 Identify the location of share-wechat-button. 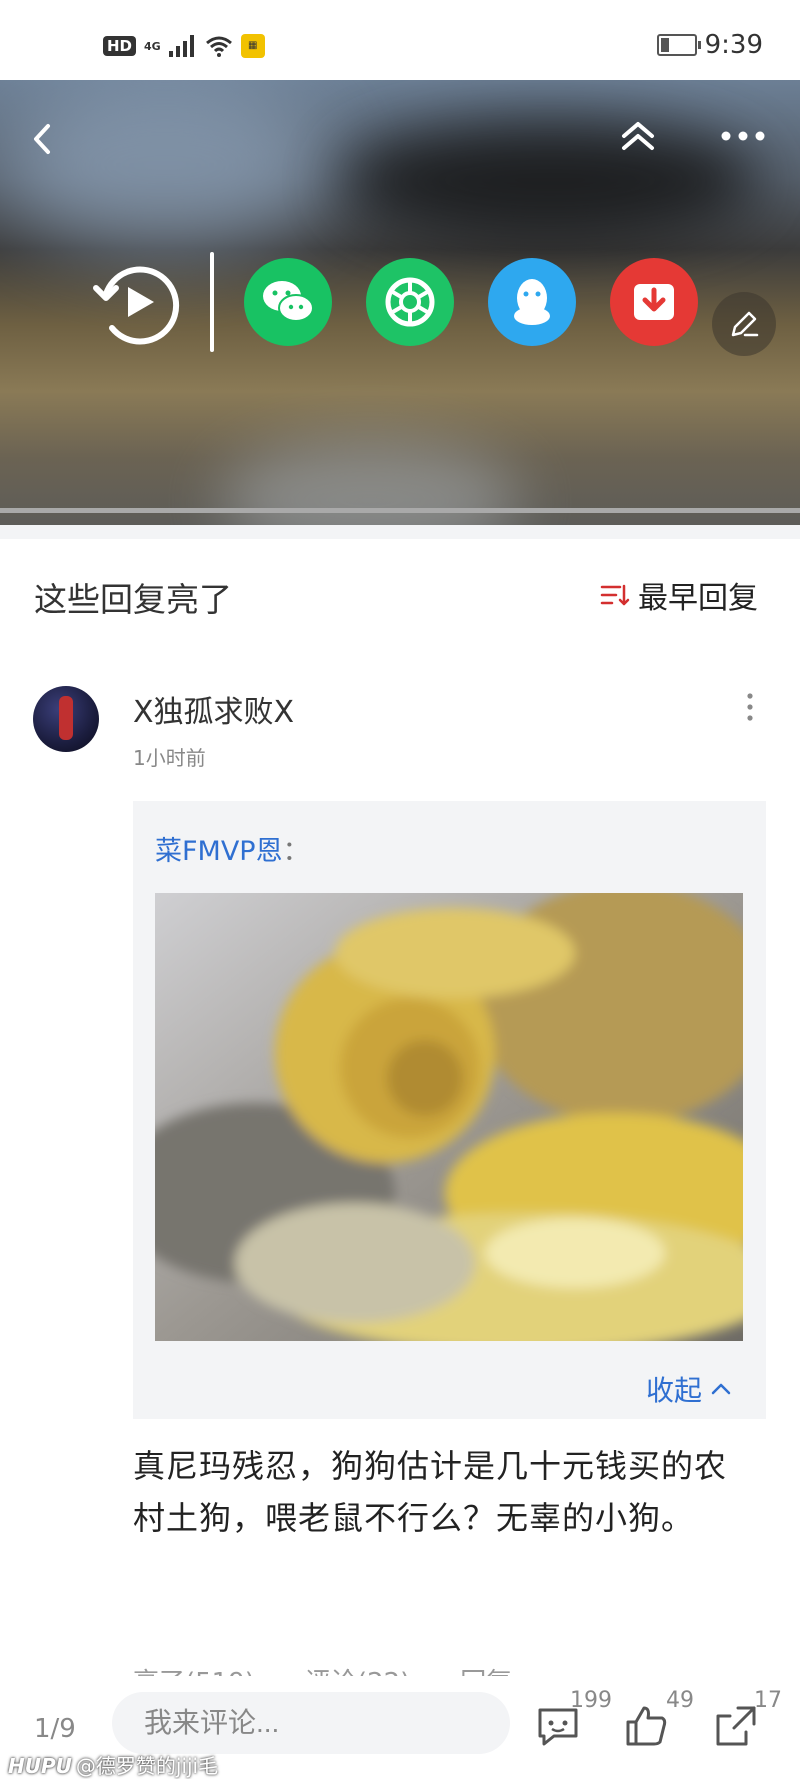
(288, 302).